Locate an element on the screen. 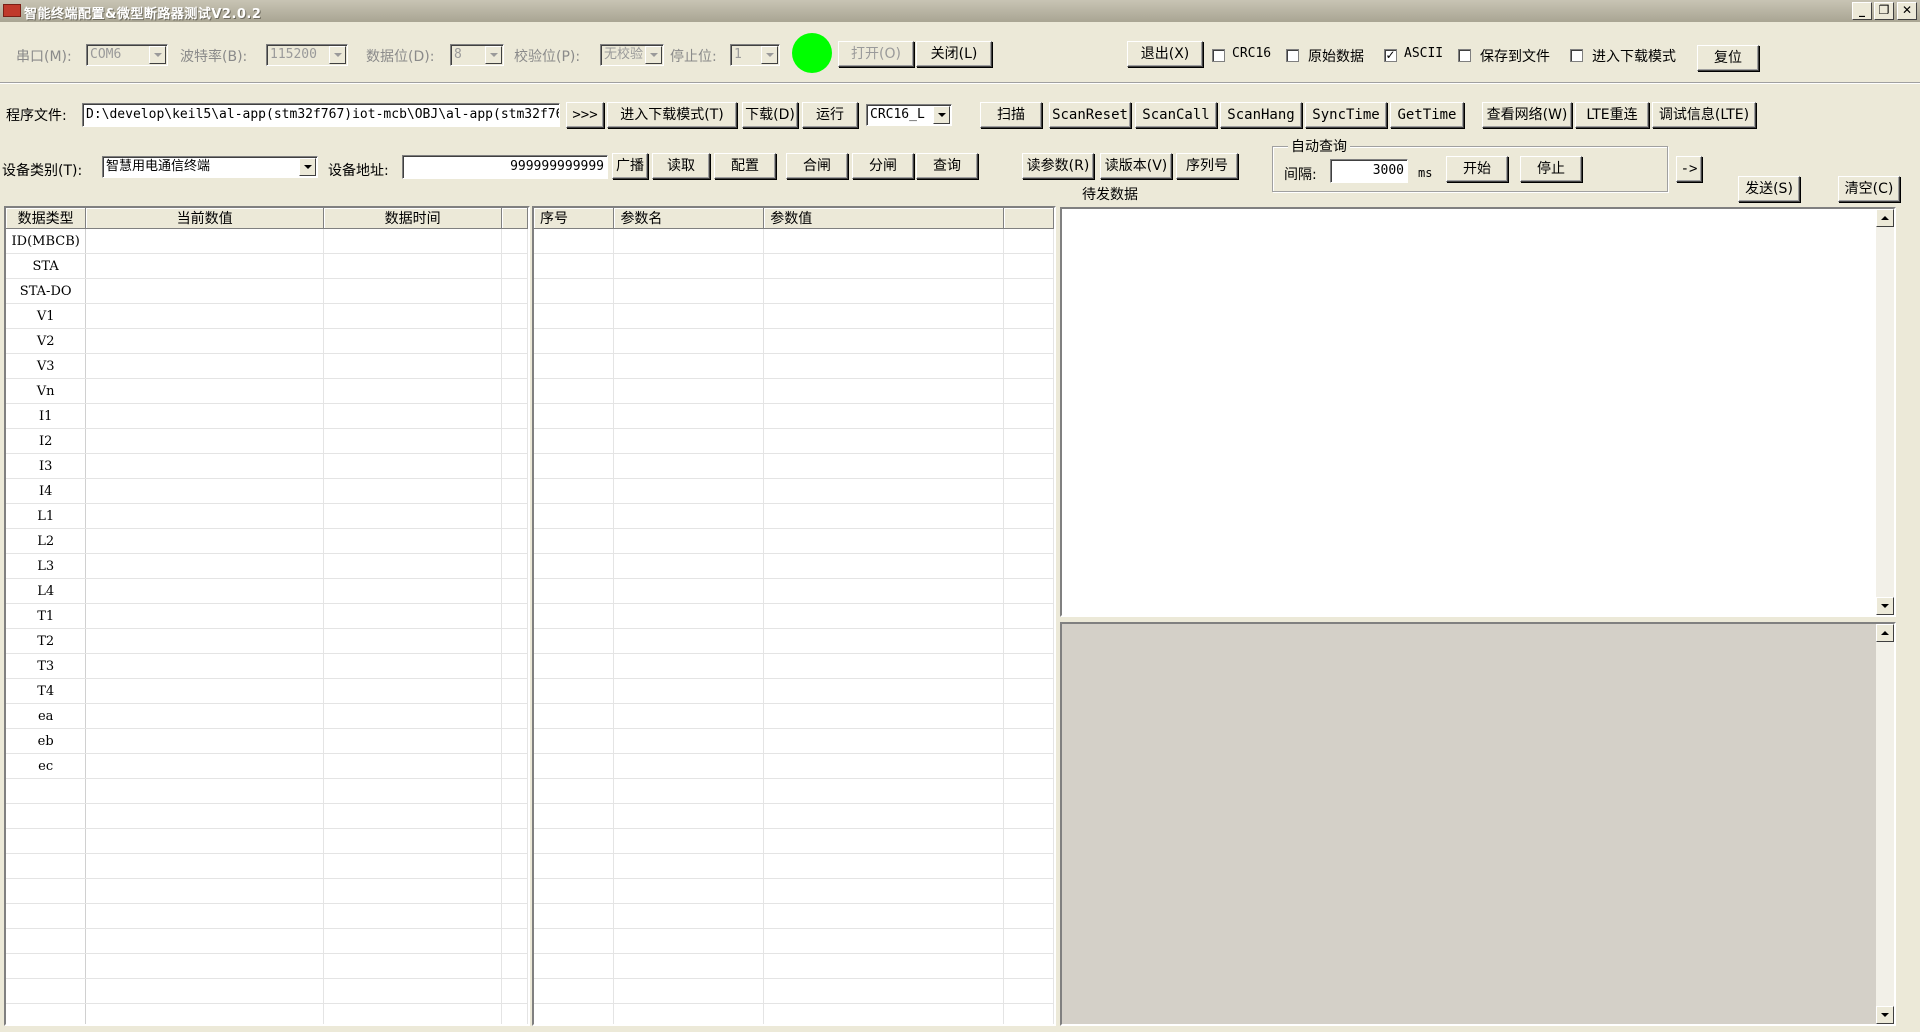  table-row: Vn is located at coordinates (267, 391).